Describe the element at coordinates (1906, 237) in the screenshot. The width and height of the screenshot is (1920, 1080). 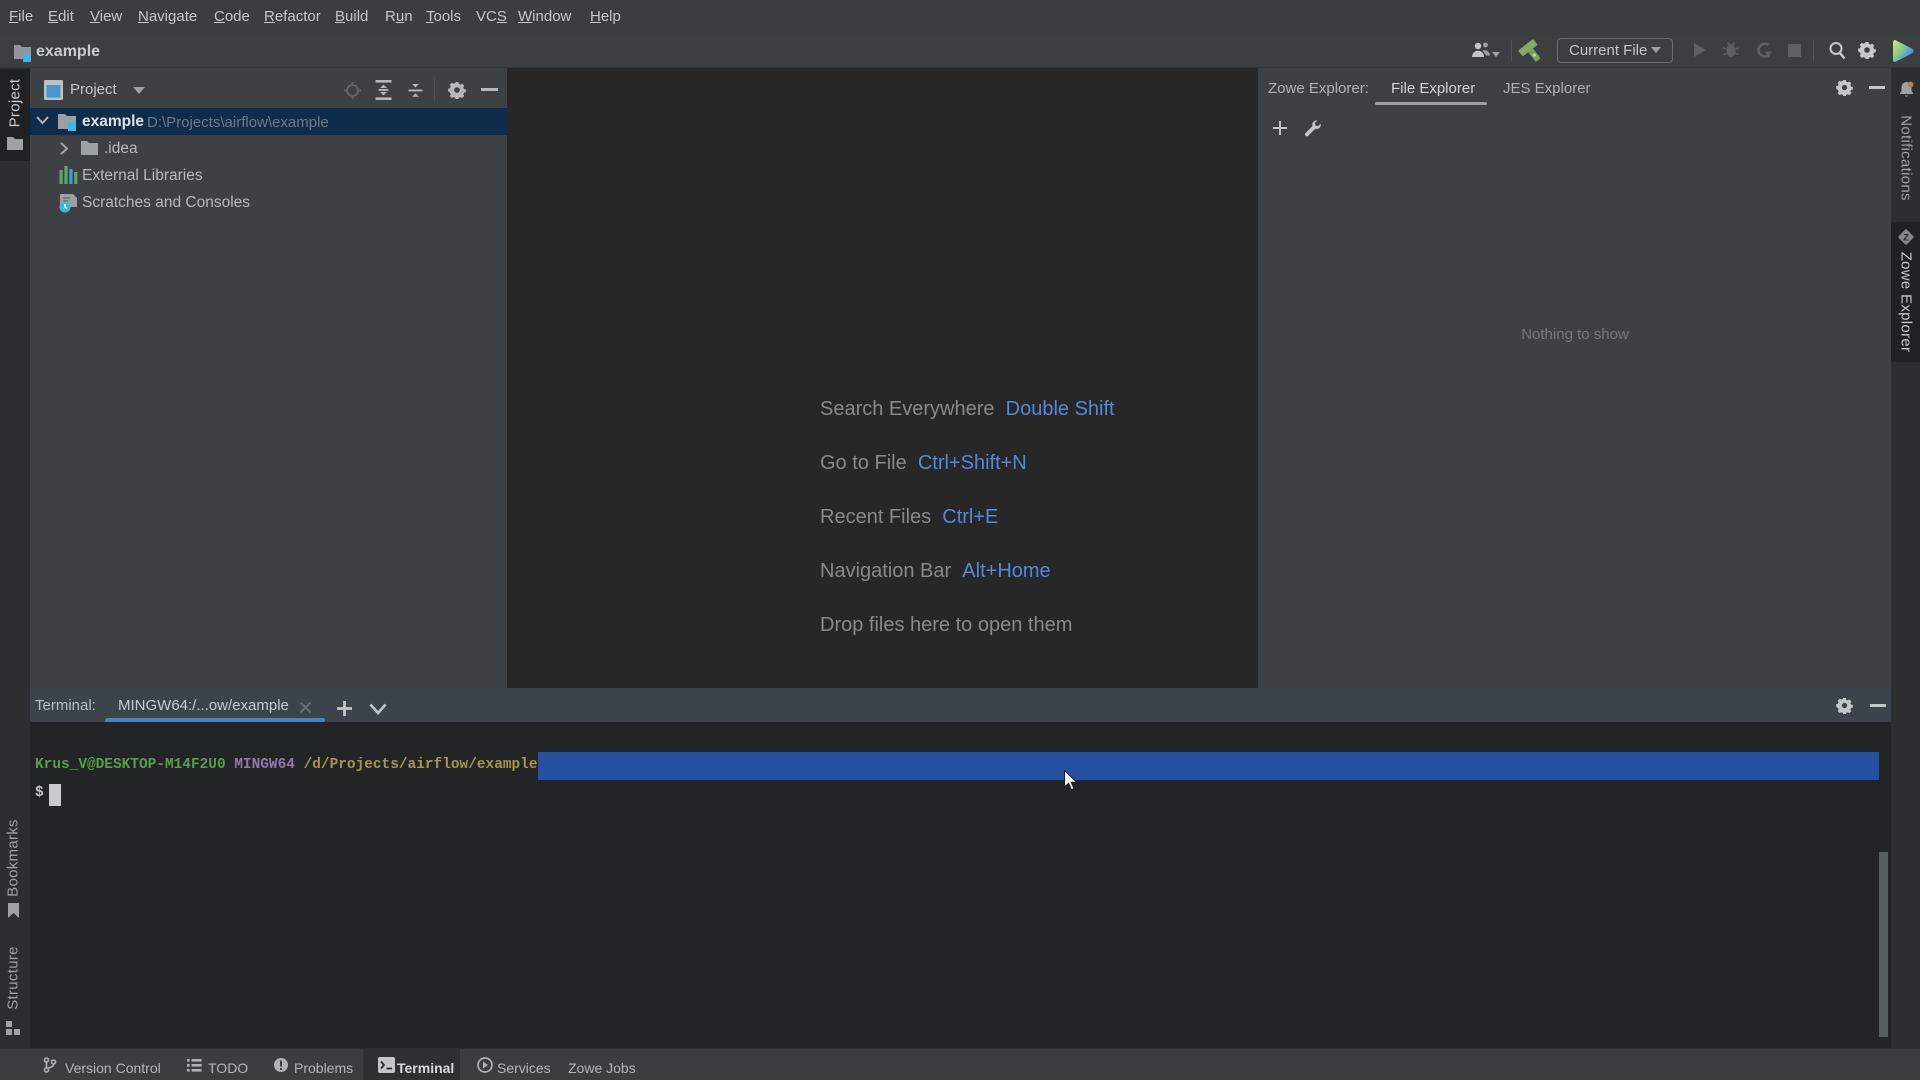
I see `svg-text: Z` at that location.